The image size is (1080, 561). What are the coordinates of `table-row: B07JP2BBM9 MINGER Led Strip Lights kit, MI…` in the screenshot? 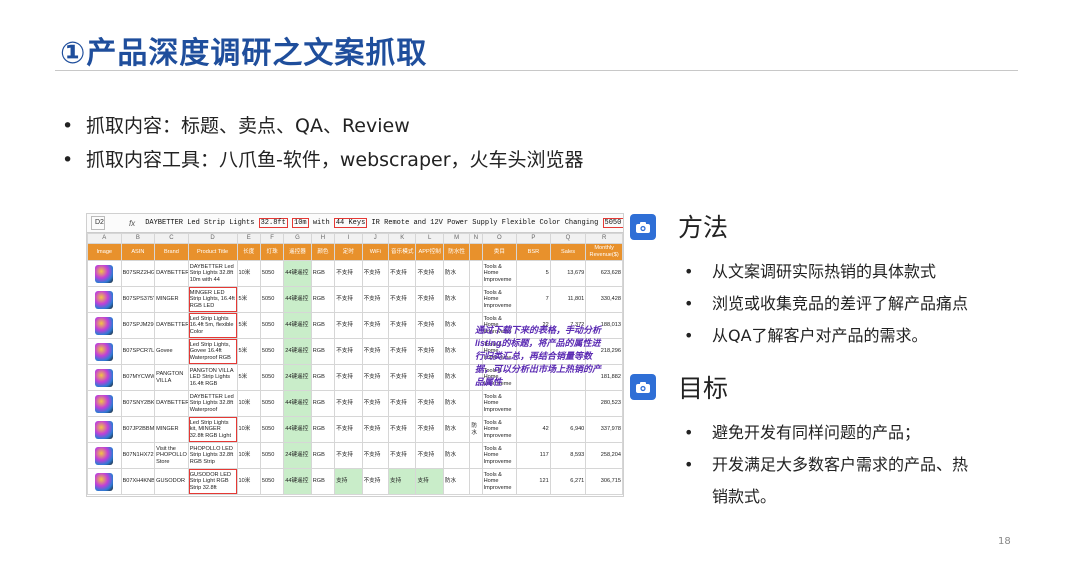 It's located at (355, 429).